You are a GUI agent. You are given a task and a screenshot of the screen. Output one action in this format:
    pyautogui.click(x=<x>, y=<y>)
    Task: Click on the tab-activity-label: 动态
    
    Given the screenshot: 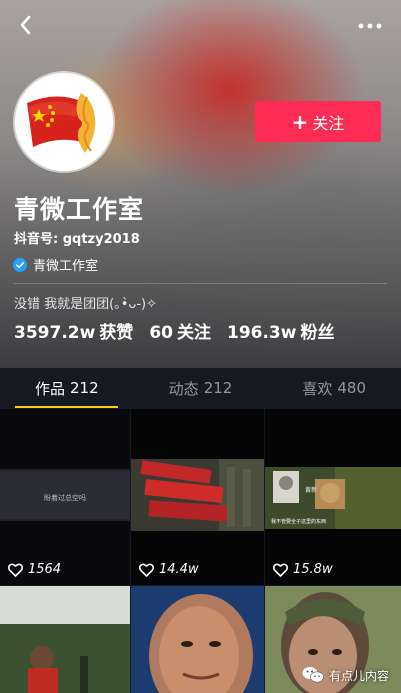 What is the action you would take?
    pyautogui.click(x=183, y=388)
    